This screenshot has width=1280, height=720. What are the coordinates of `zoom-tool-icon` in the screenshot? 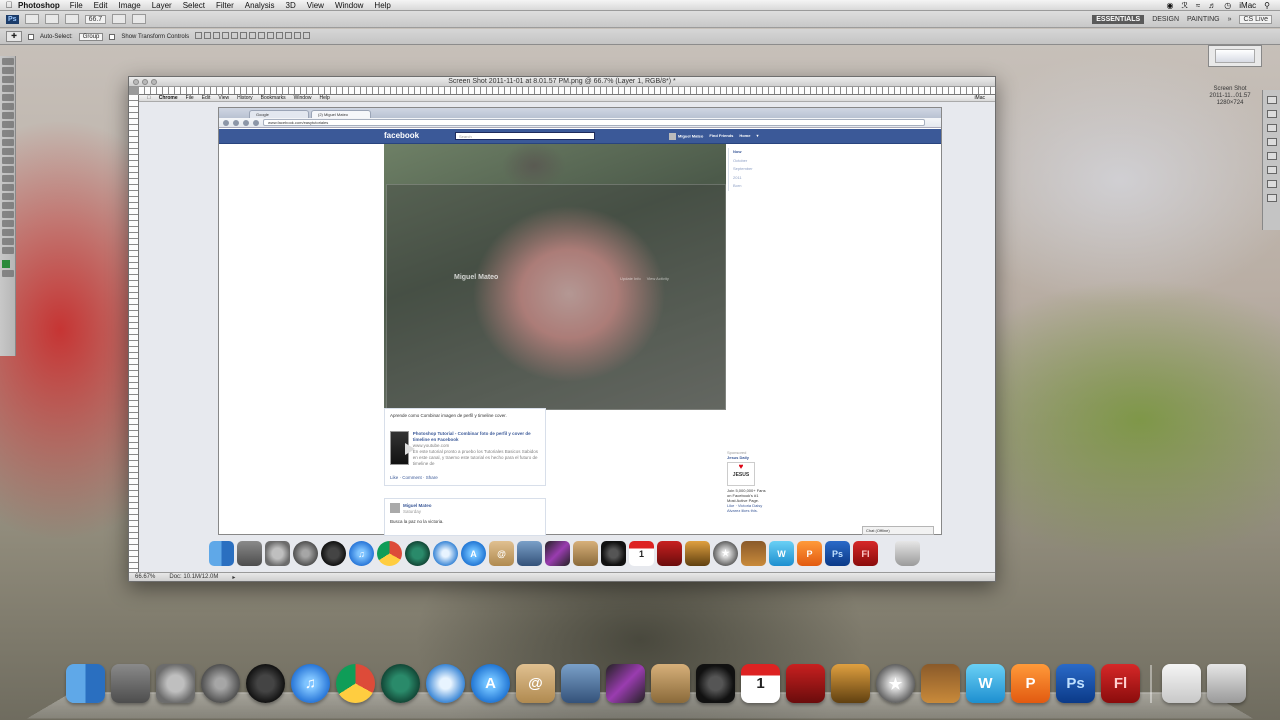 It's located at (7, 250).